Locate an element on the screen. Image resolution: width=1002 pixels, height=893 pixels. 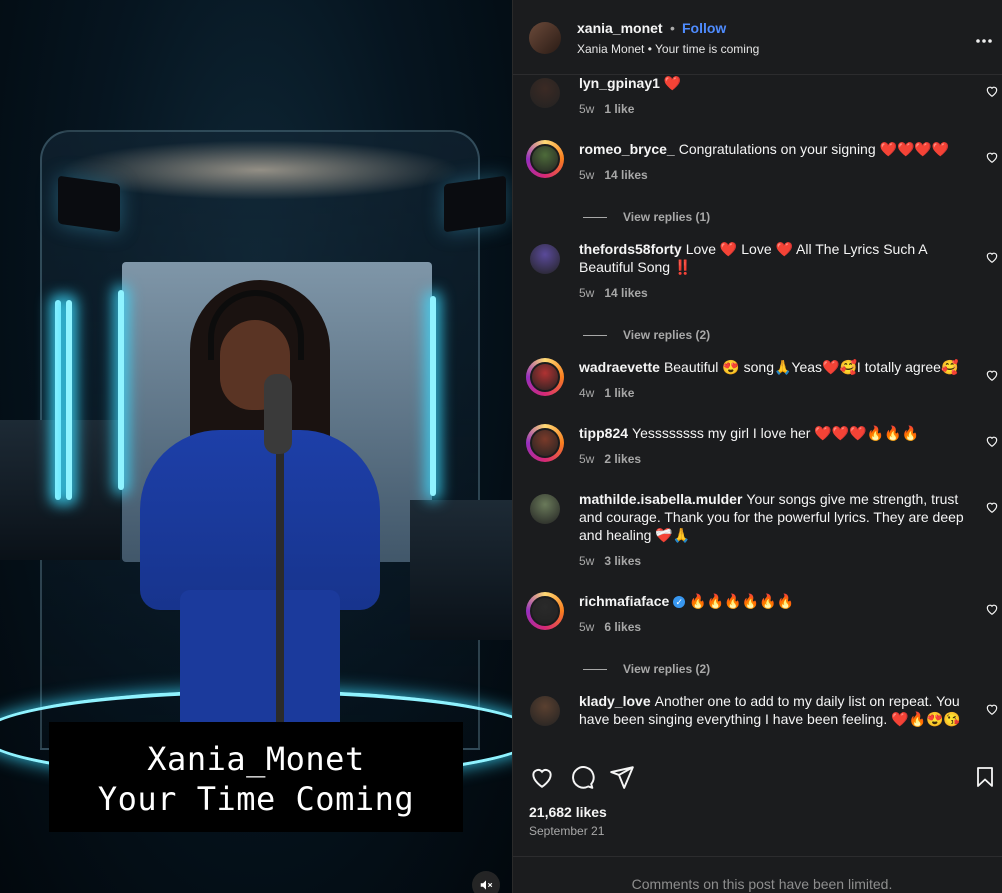
commenter-username: romeo_bryce_ is located at coordinates (627, 149).